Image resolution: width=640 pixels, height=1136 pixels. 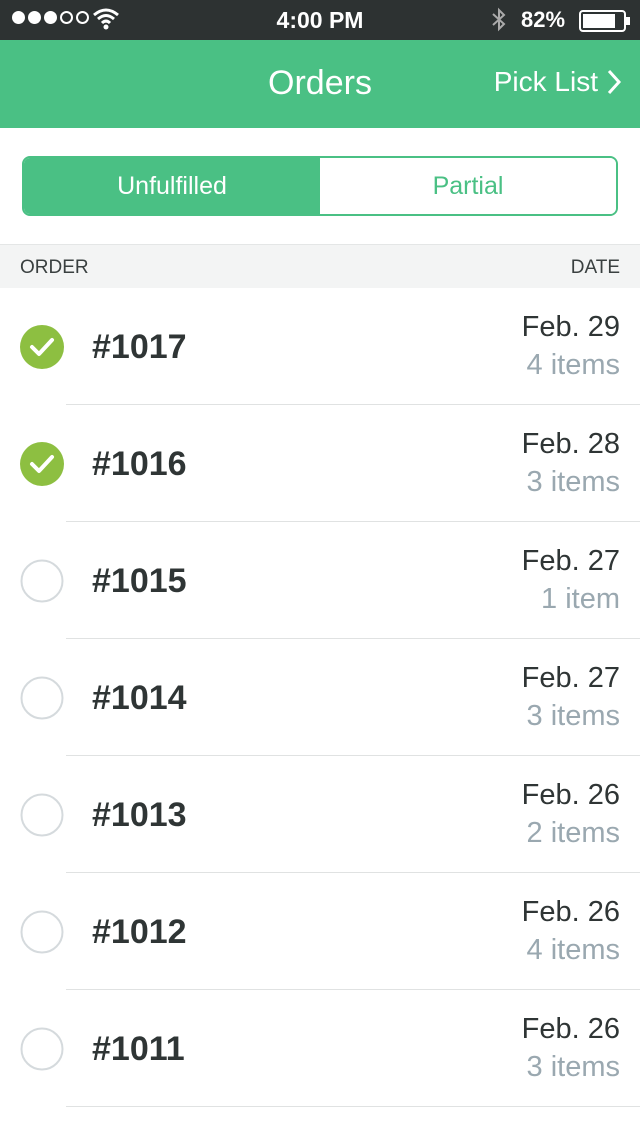 What do you see at coordinates (614, 82) in the screenshot?
I see `chevron-right-icon` at bounding box center [614, 82].